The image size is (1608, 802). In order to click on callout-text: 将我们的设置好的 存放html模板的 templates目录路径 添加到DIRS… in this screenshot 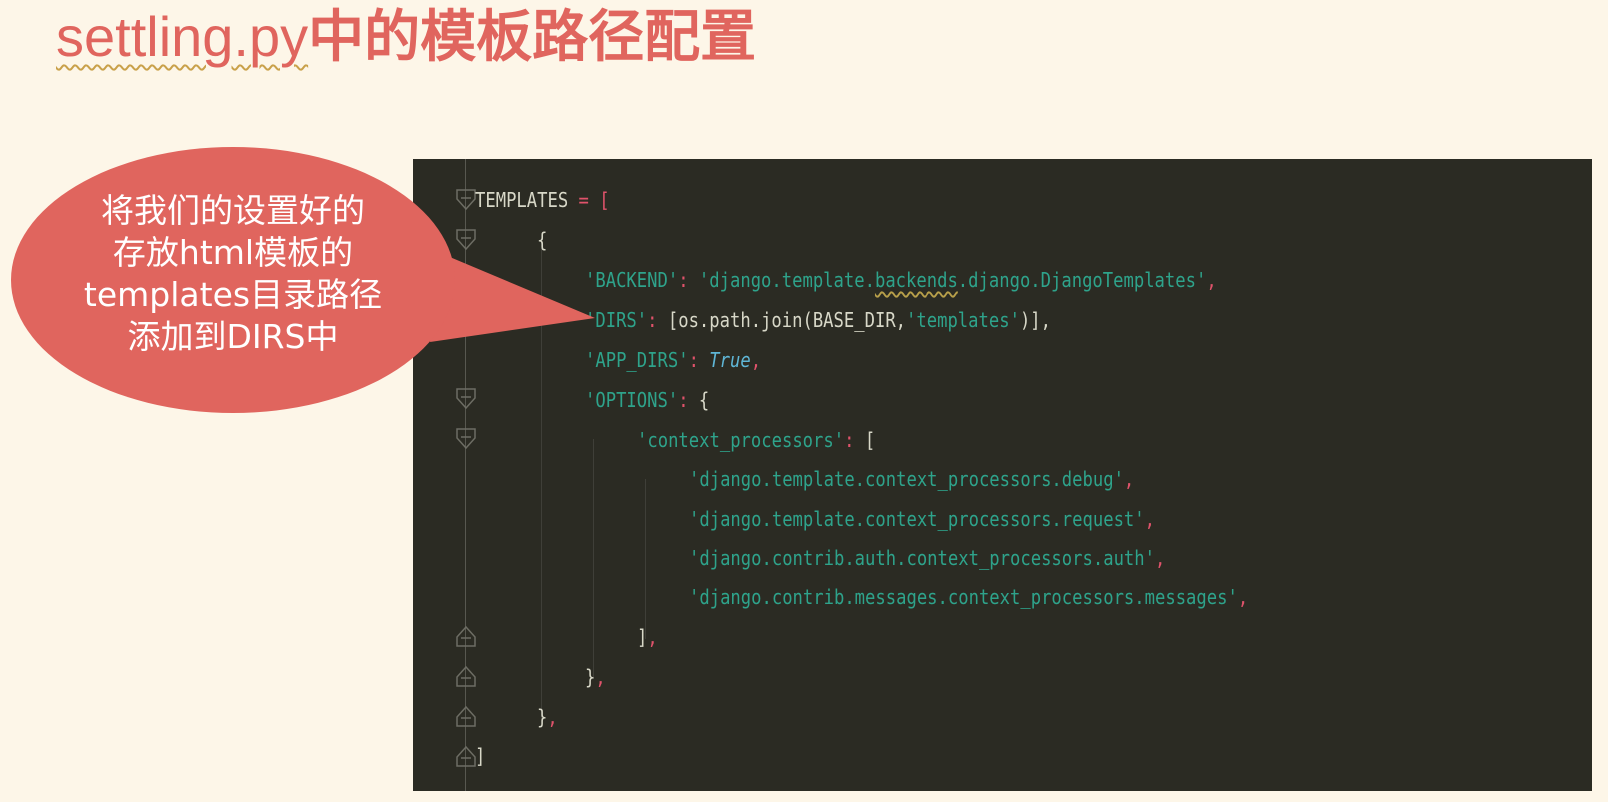, I will do `click(233, 274)`.